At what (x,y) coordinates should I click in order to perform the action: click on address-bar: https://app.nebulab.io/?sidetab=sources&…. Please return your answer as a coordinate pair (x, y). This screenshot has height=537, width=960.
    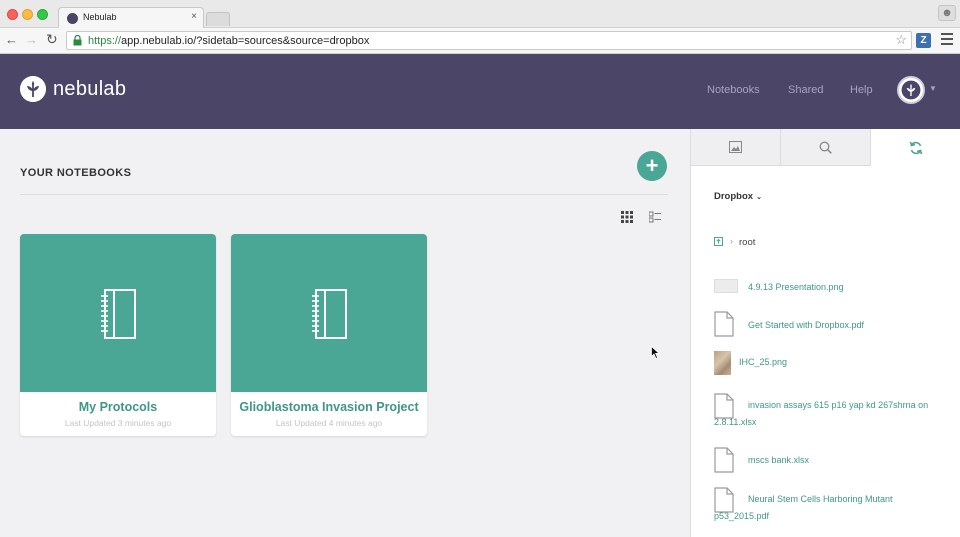
    Looking at the image, I should click on (489, 40).